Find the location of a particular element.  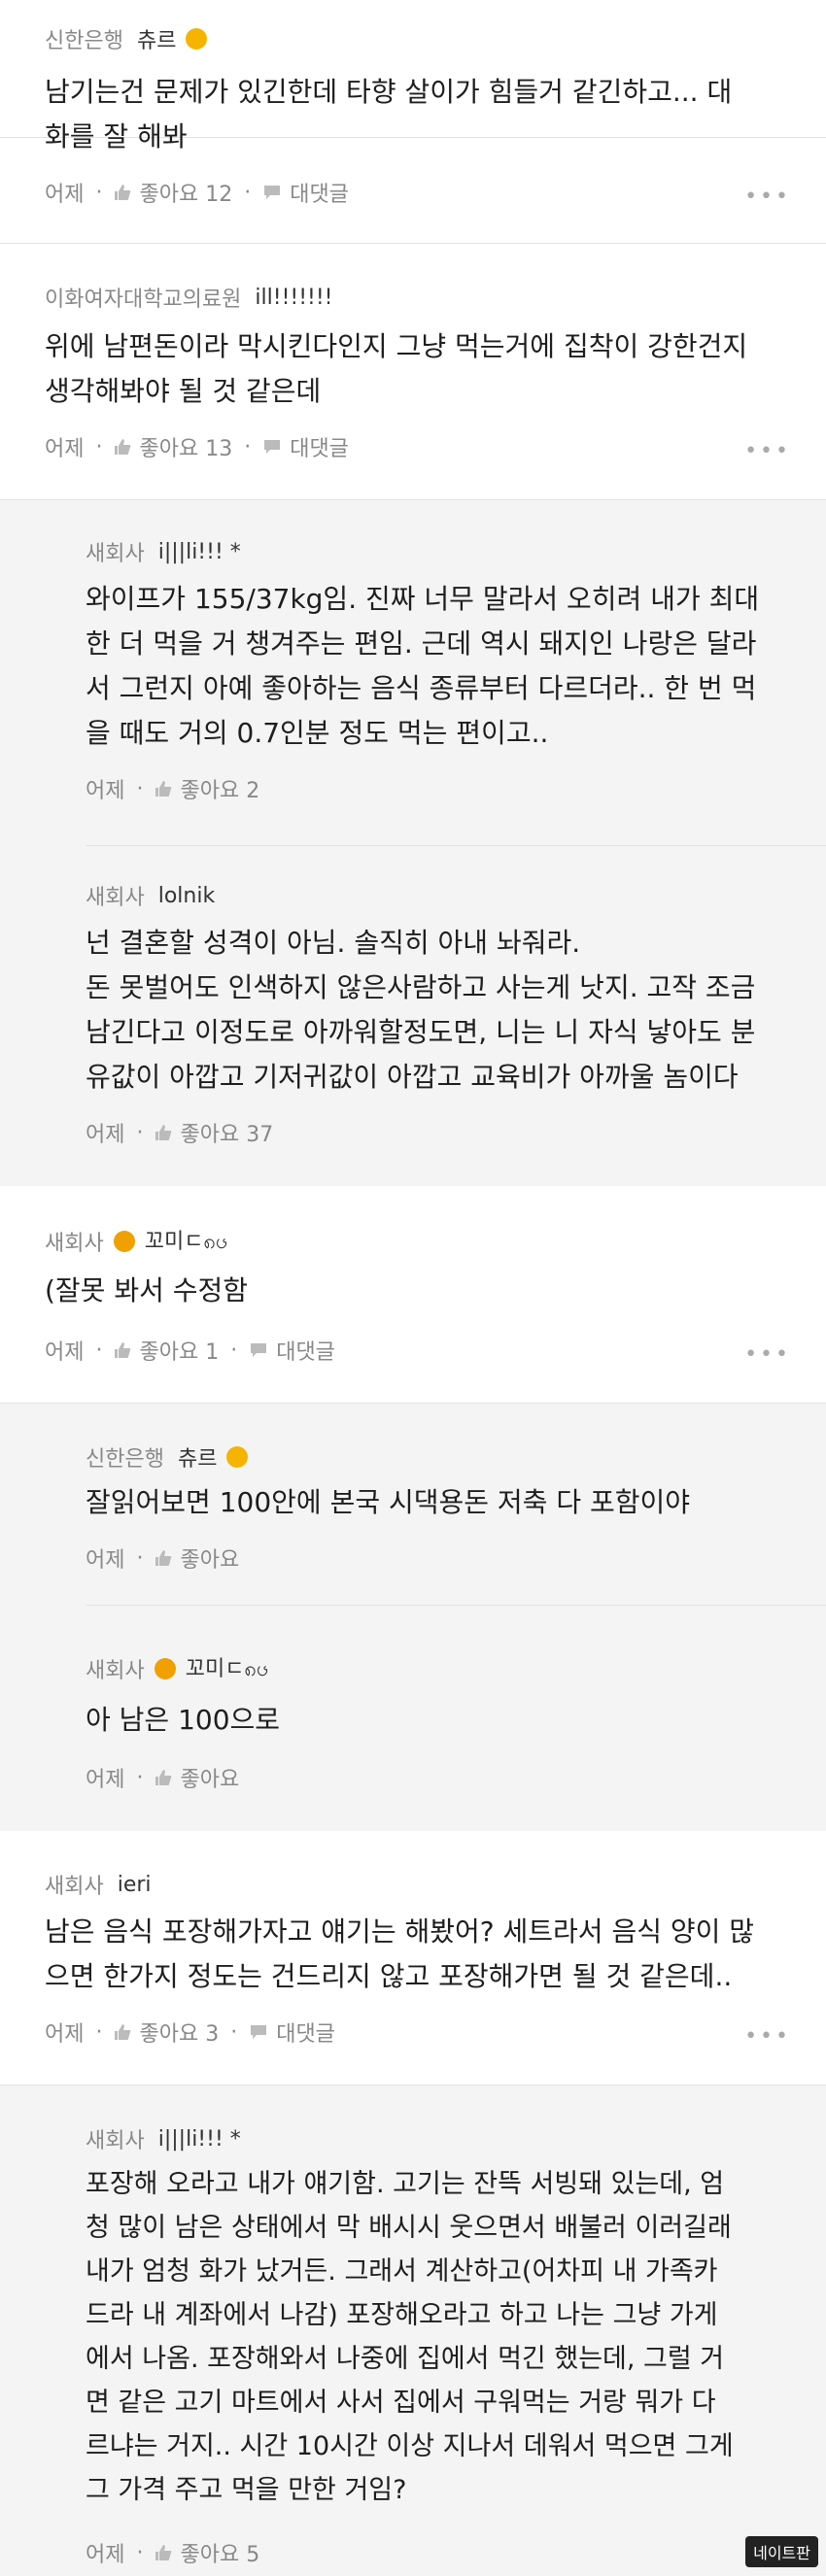

nickname: lolnik is located at coordinates (187, 896).